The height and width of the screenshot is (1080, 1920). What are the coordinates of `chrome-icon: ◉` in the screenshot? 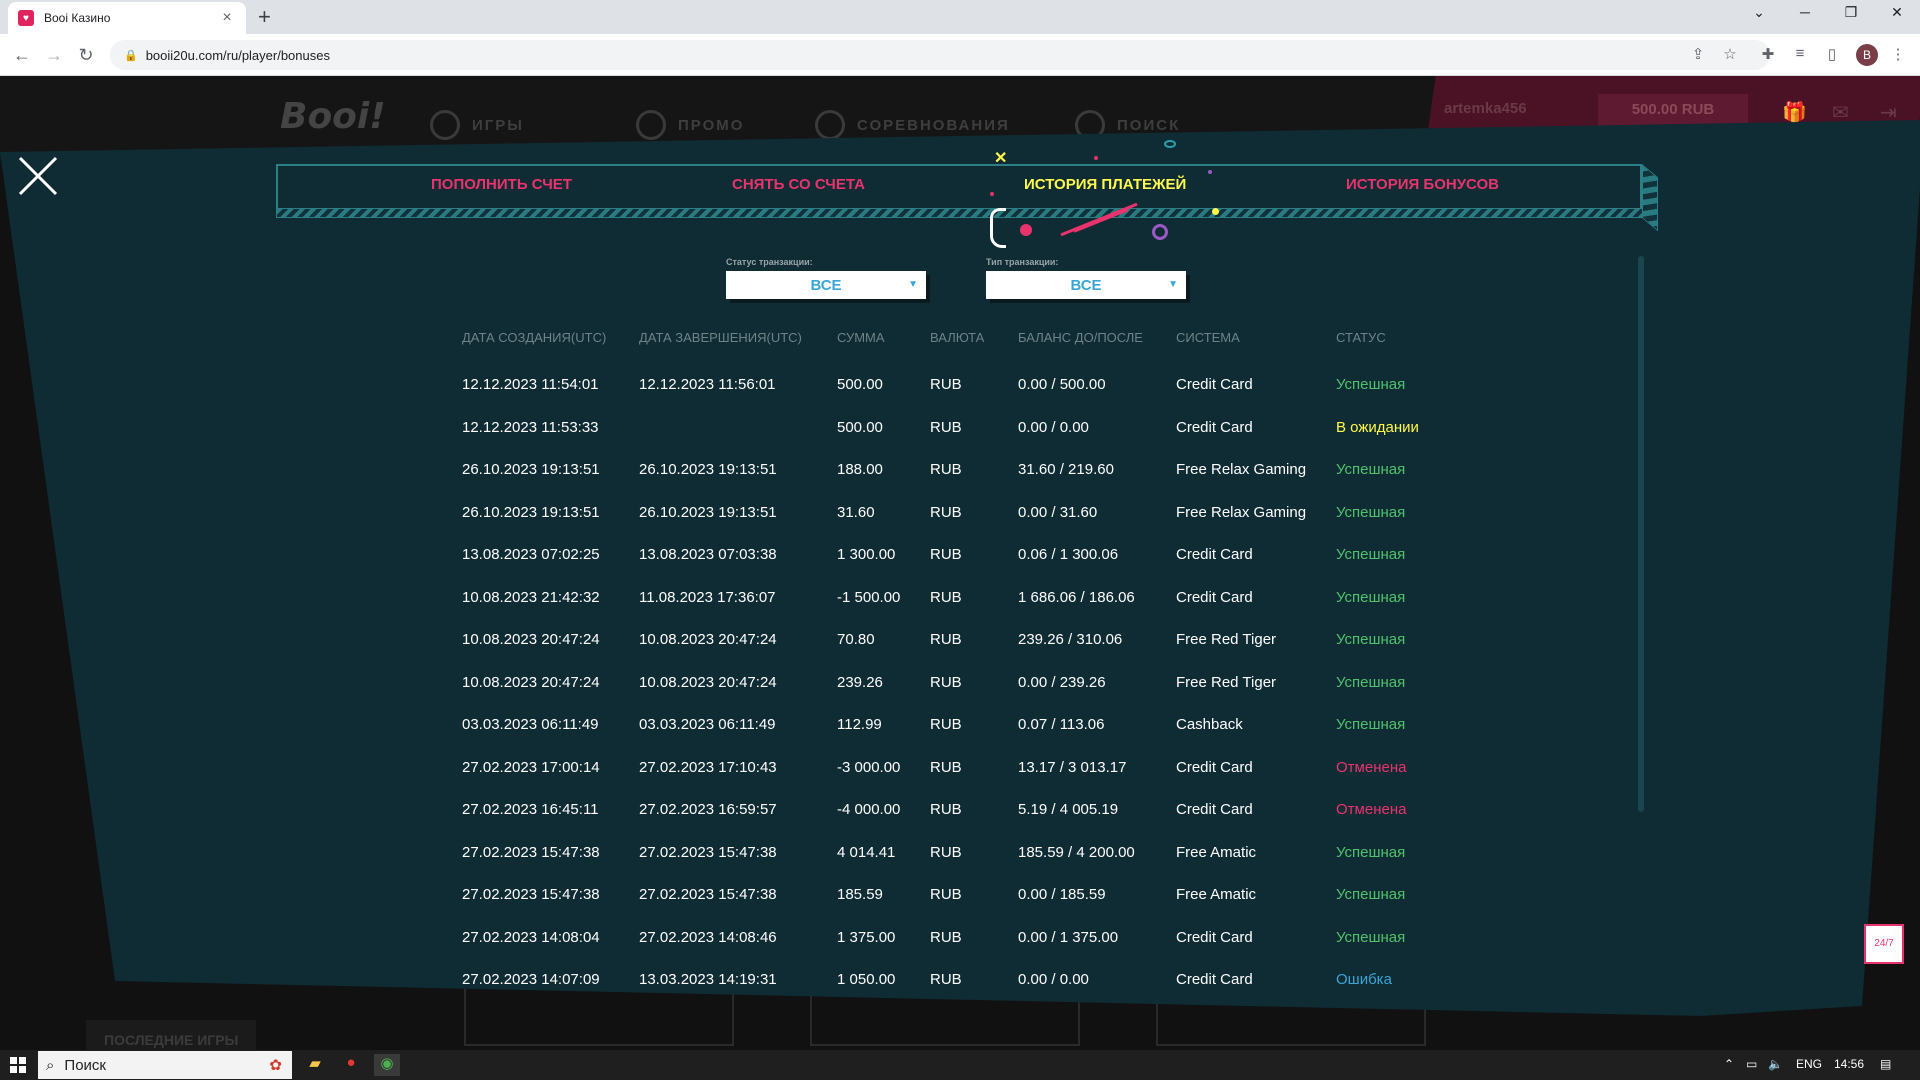 It's located at (387, 1065).